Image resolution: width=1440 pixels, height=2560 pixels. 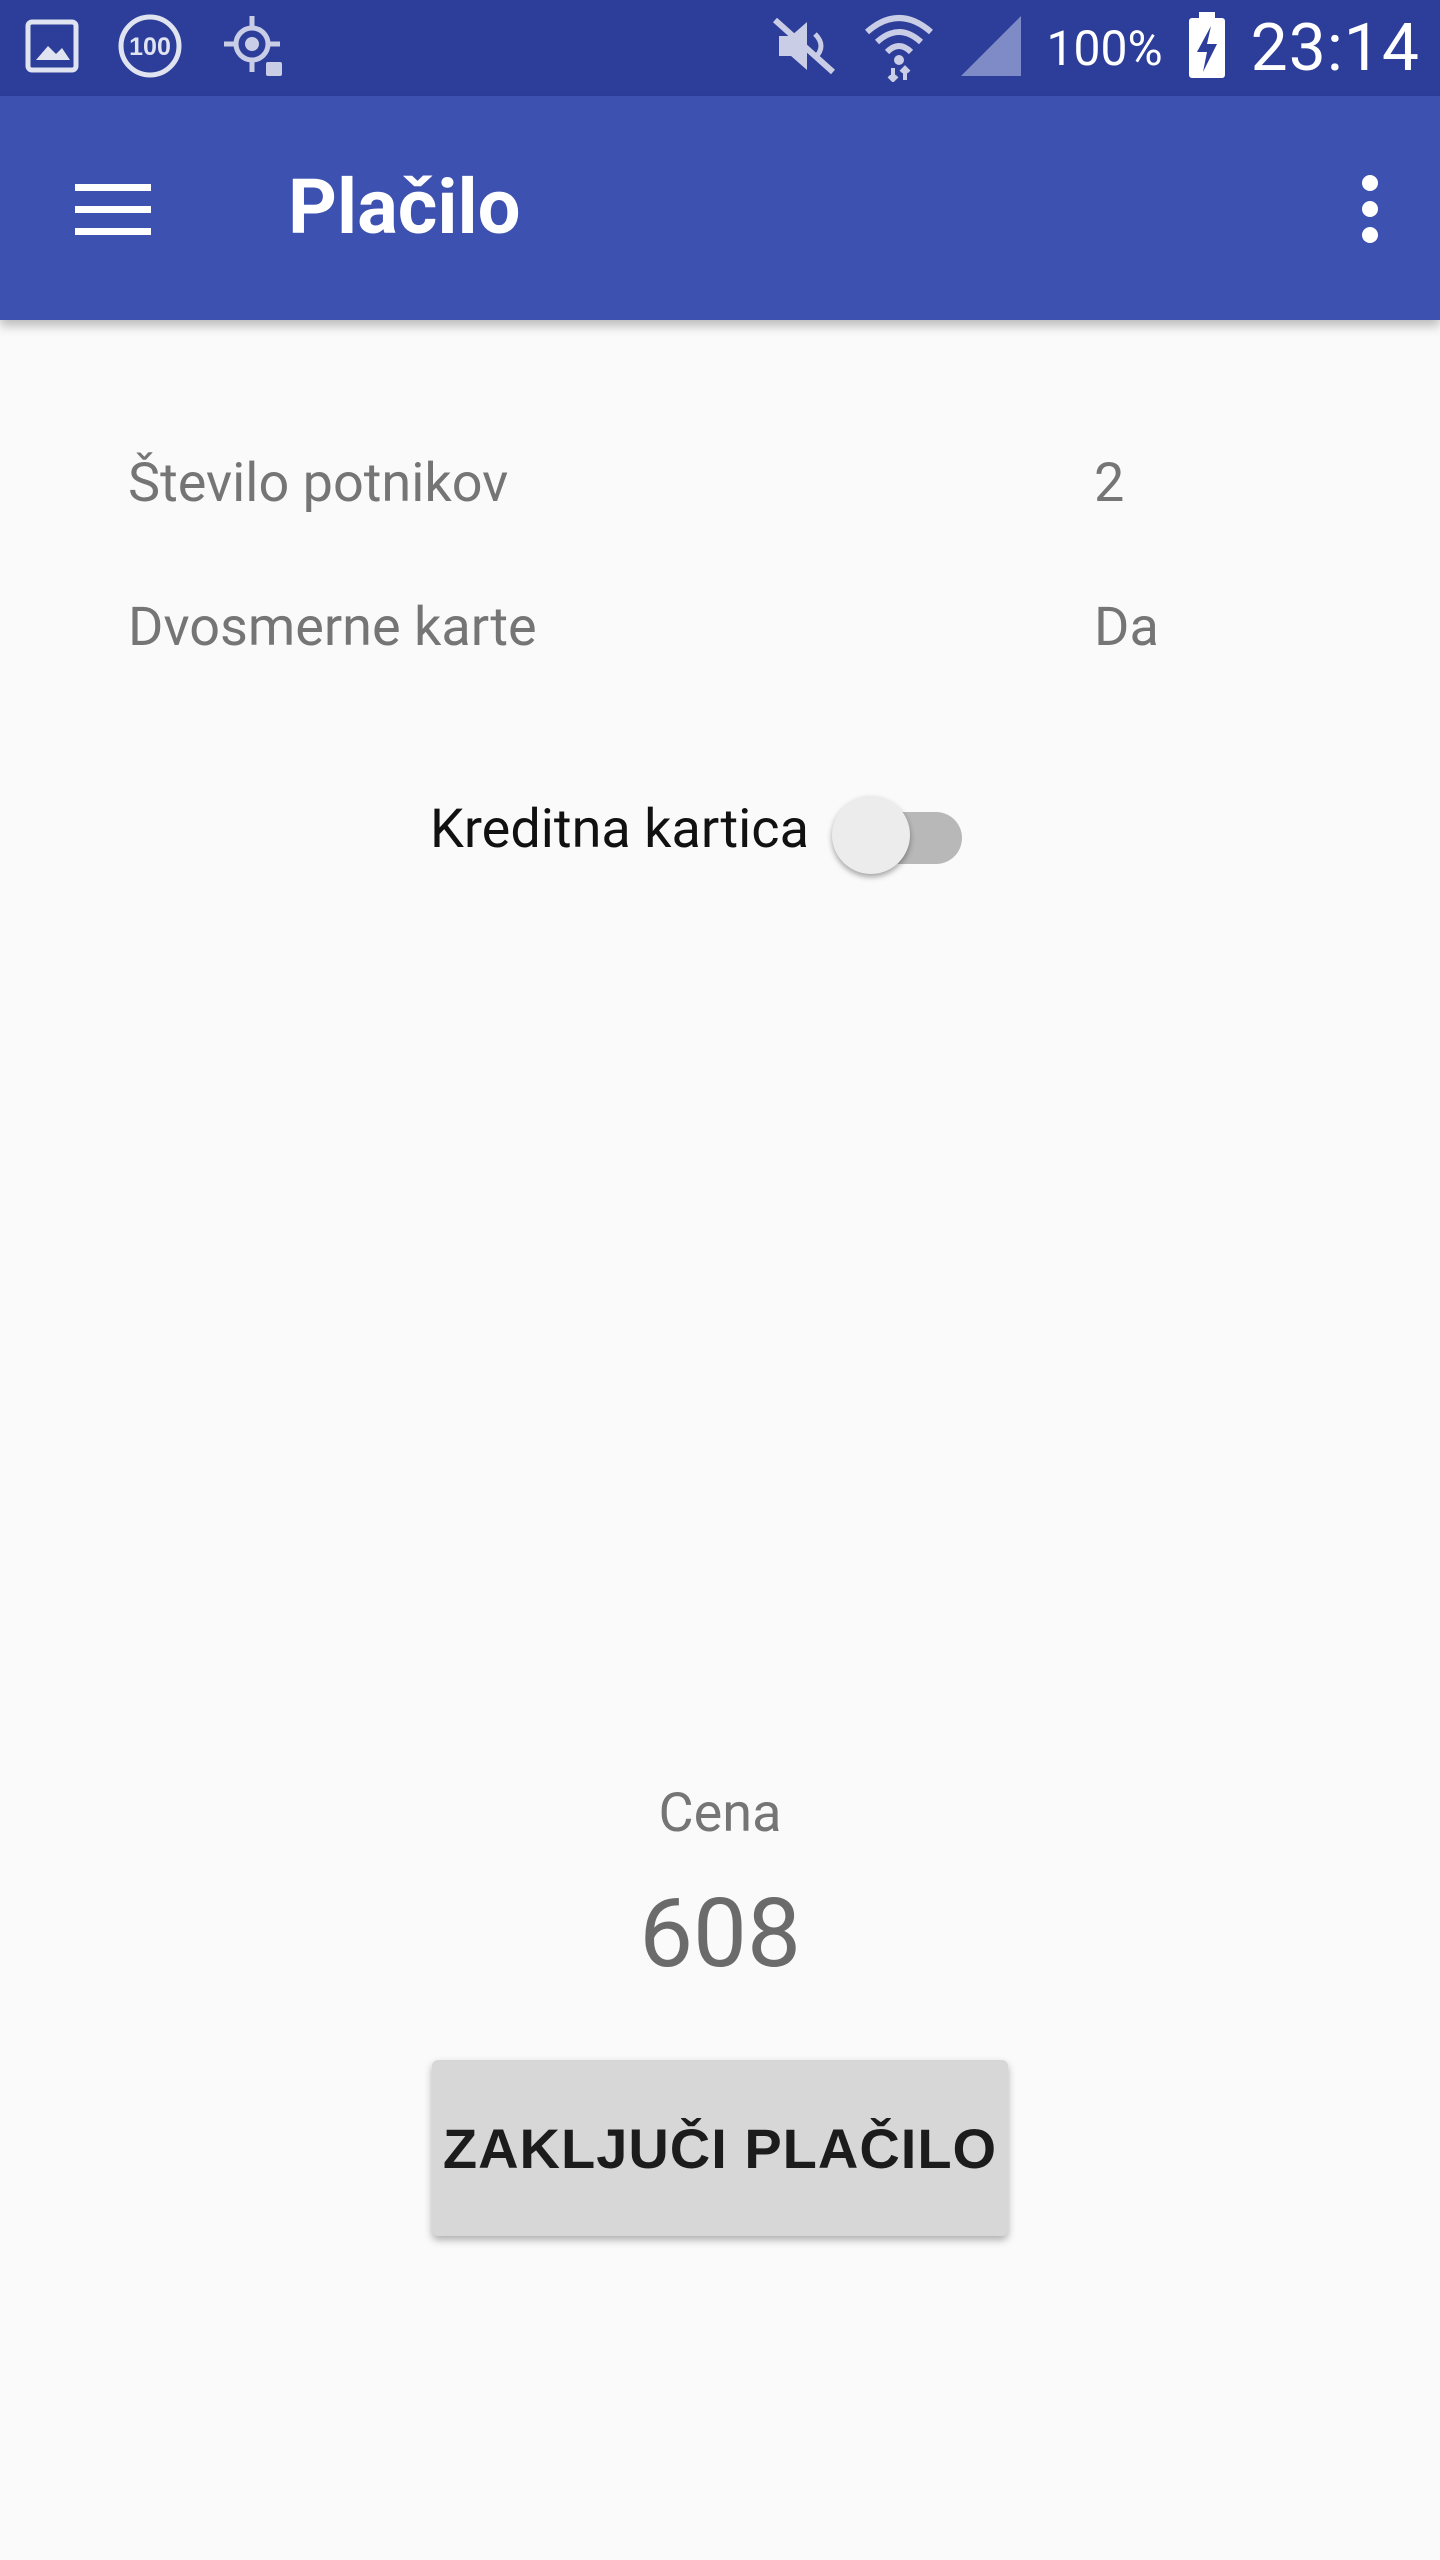 I want to click on credit-card-switch-row: Kreditna kartica, so click(x=720, y=835).